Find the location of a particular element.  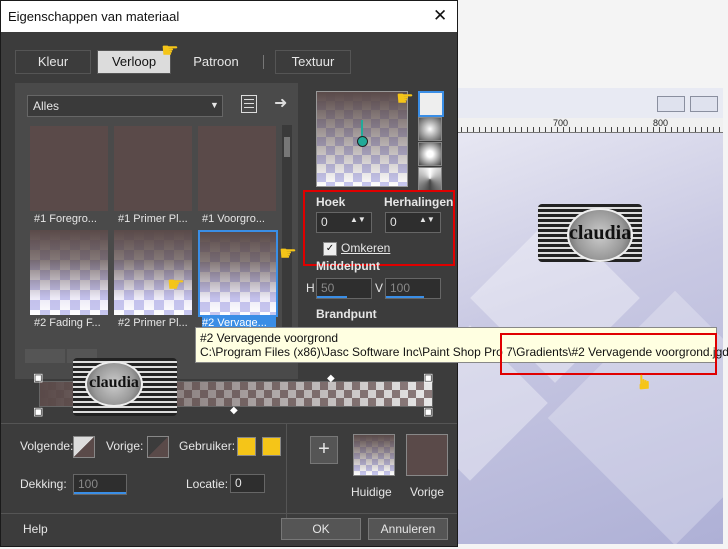

v-slider-fill is located at coordinates (405, 297).